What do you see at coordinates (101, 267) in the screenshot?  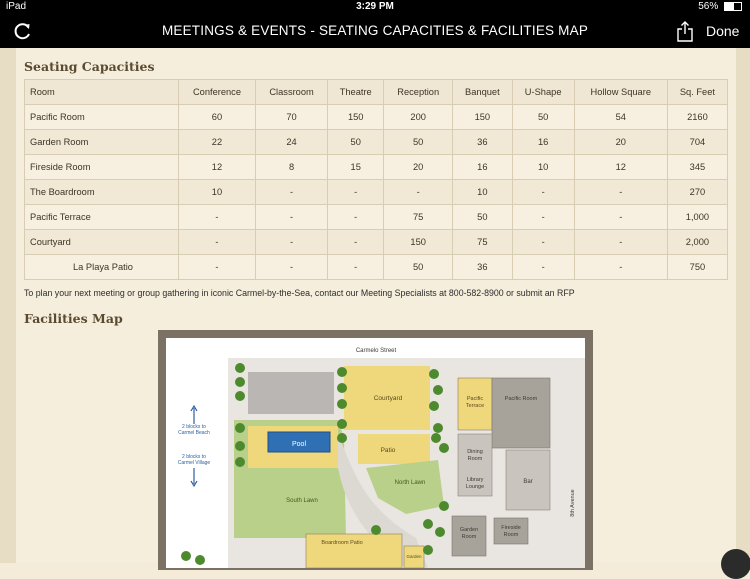 I see `room-name: La Playa Patio` at bounding box center [101, 267].